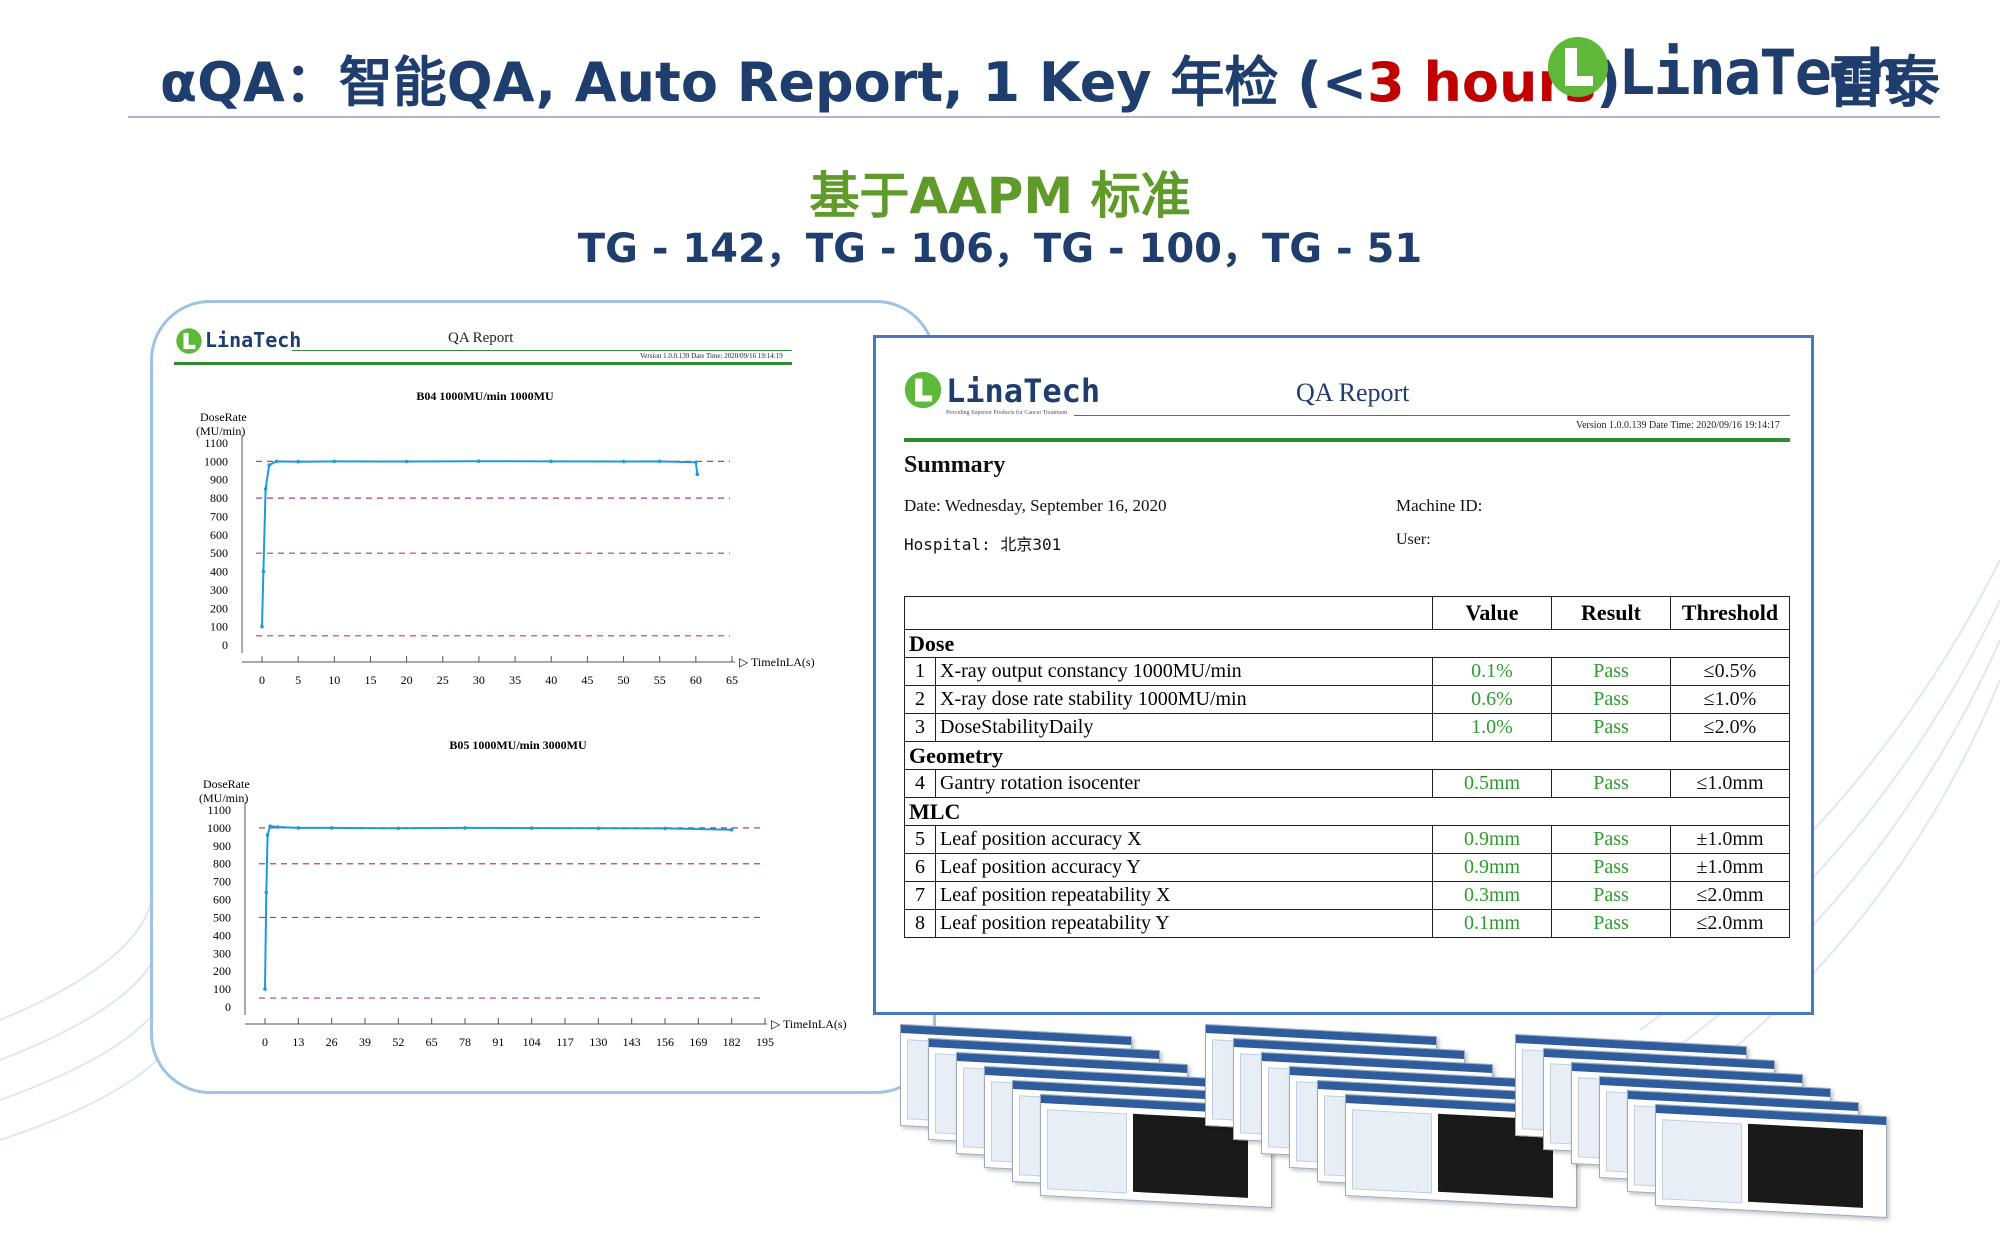  I want to click on row-number: 6, so click(920, 867).